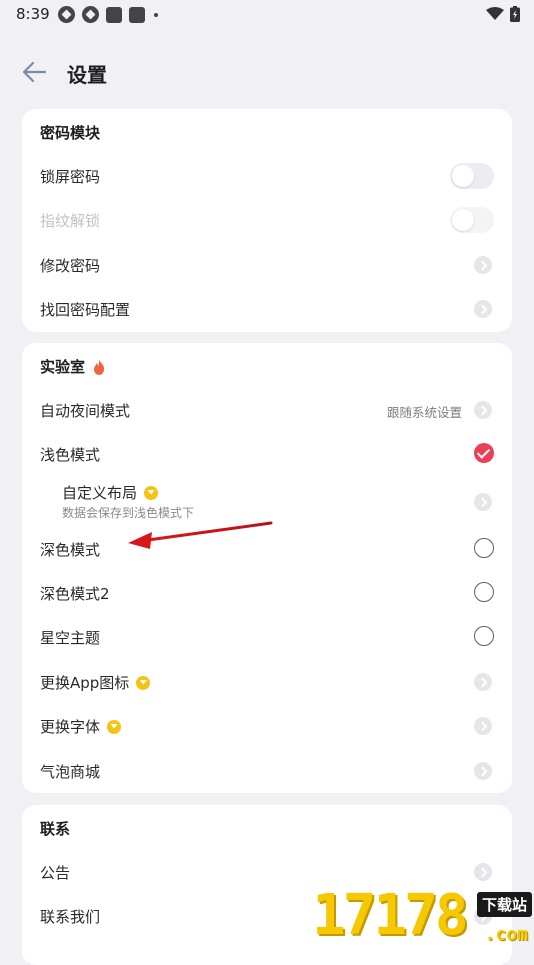  What do you see at coordinates (70, 917) in the screenshot?
I see `row-label: 联系我们` at bounding box center [70, 917].